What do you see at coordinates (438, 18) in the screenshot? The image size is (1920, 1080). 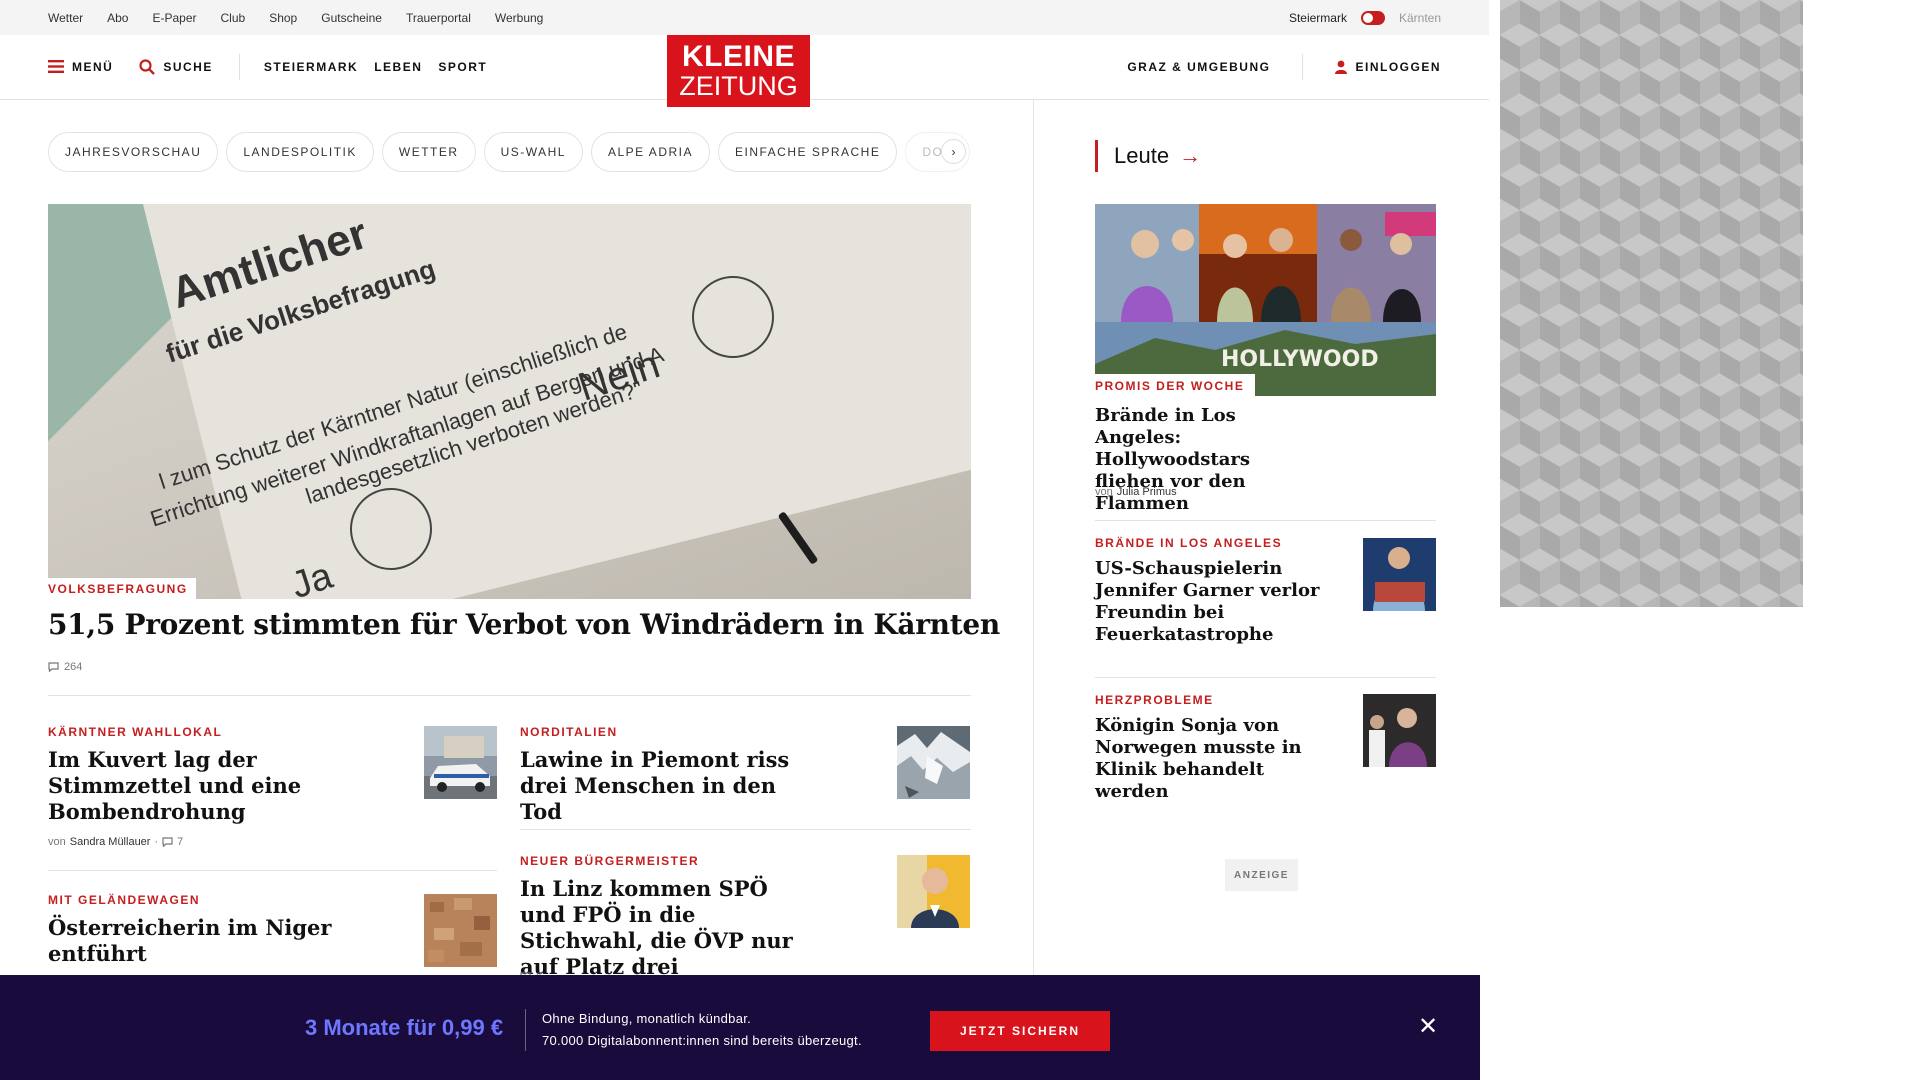 I see `utility-link-trauerportal: Trauerportal` at bounding box center [438, 18].